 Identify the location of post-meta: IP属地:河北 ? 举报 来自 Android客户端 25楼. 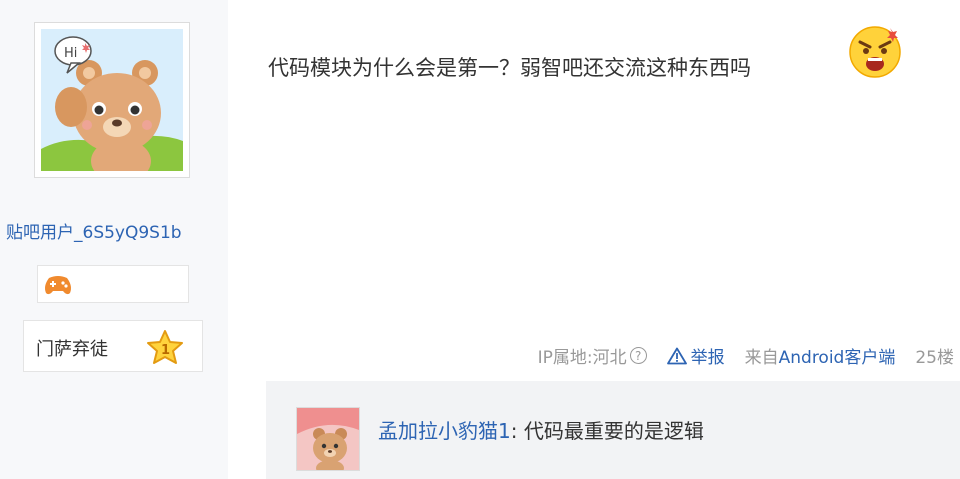
(746, 355).